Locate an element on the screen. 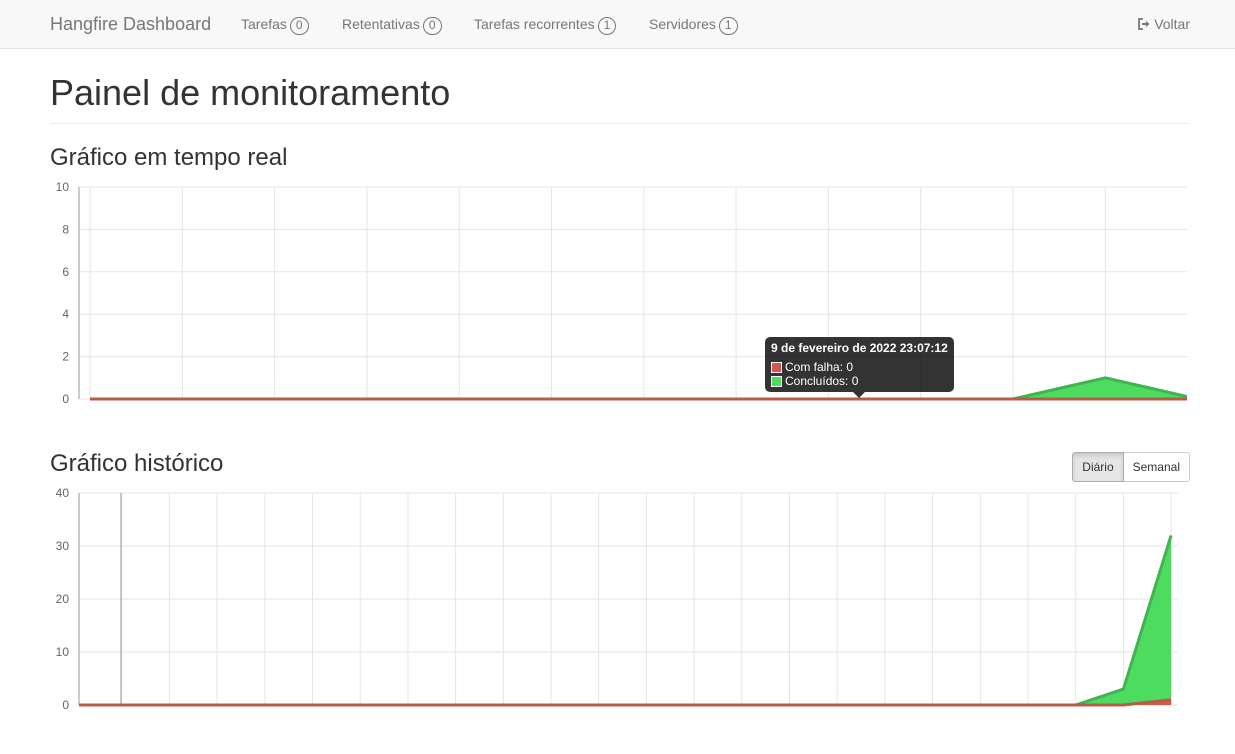  back-label: Voltar is located at coordinates (1172, 24).